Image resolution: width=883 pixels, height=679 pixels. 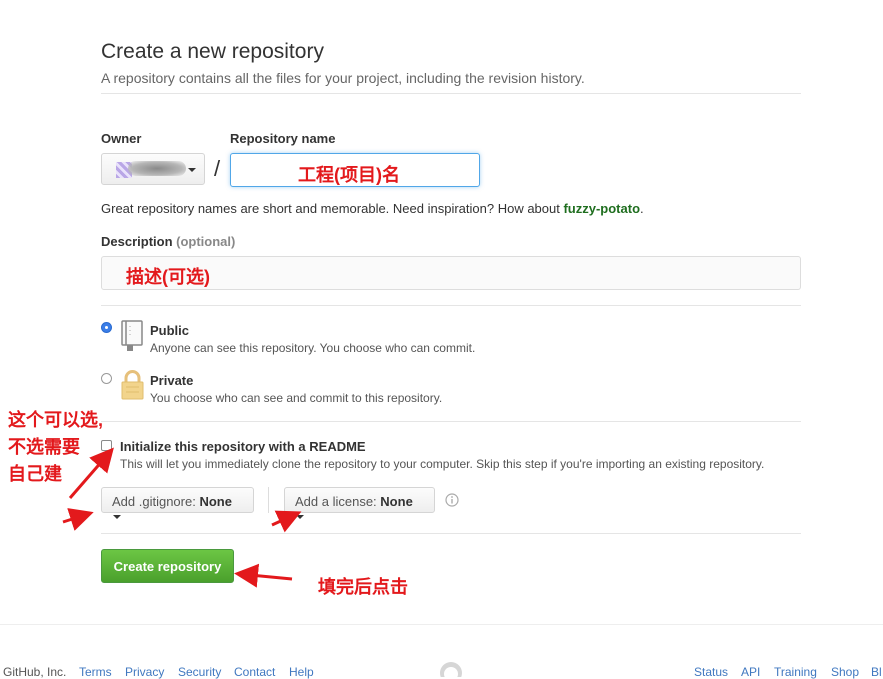 I want to click on public-radio, so click(x=106, y=327).